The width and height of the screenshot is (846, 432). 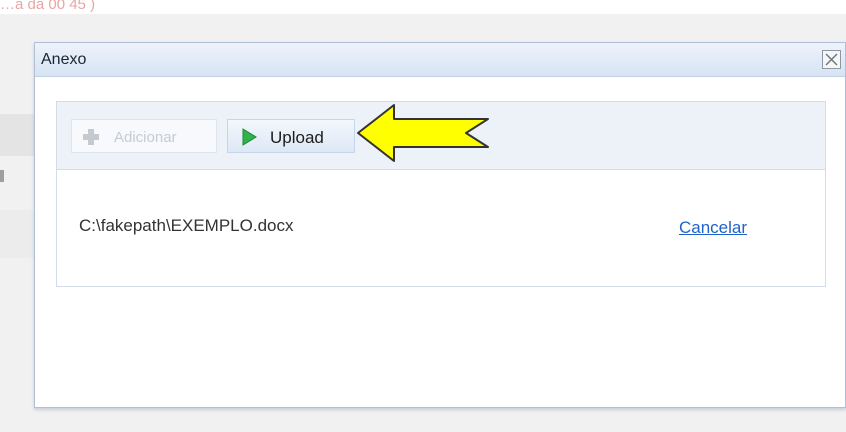 I want to click on add-button-label: Adicionar, so click(x=145, y=137).